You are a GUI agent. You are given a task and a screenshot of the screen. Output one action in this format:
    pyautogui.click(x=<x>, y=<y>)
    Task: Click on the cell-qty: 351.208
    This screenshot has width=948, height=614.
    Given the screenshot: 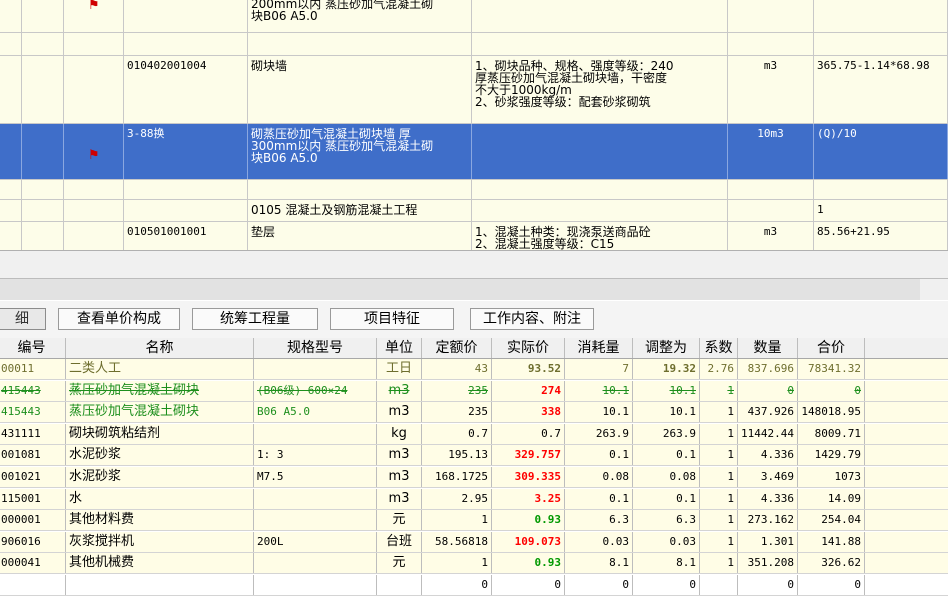 What is the action you would take?
    pyautogui.click(x=768, y=563)
    